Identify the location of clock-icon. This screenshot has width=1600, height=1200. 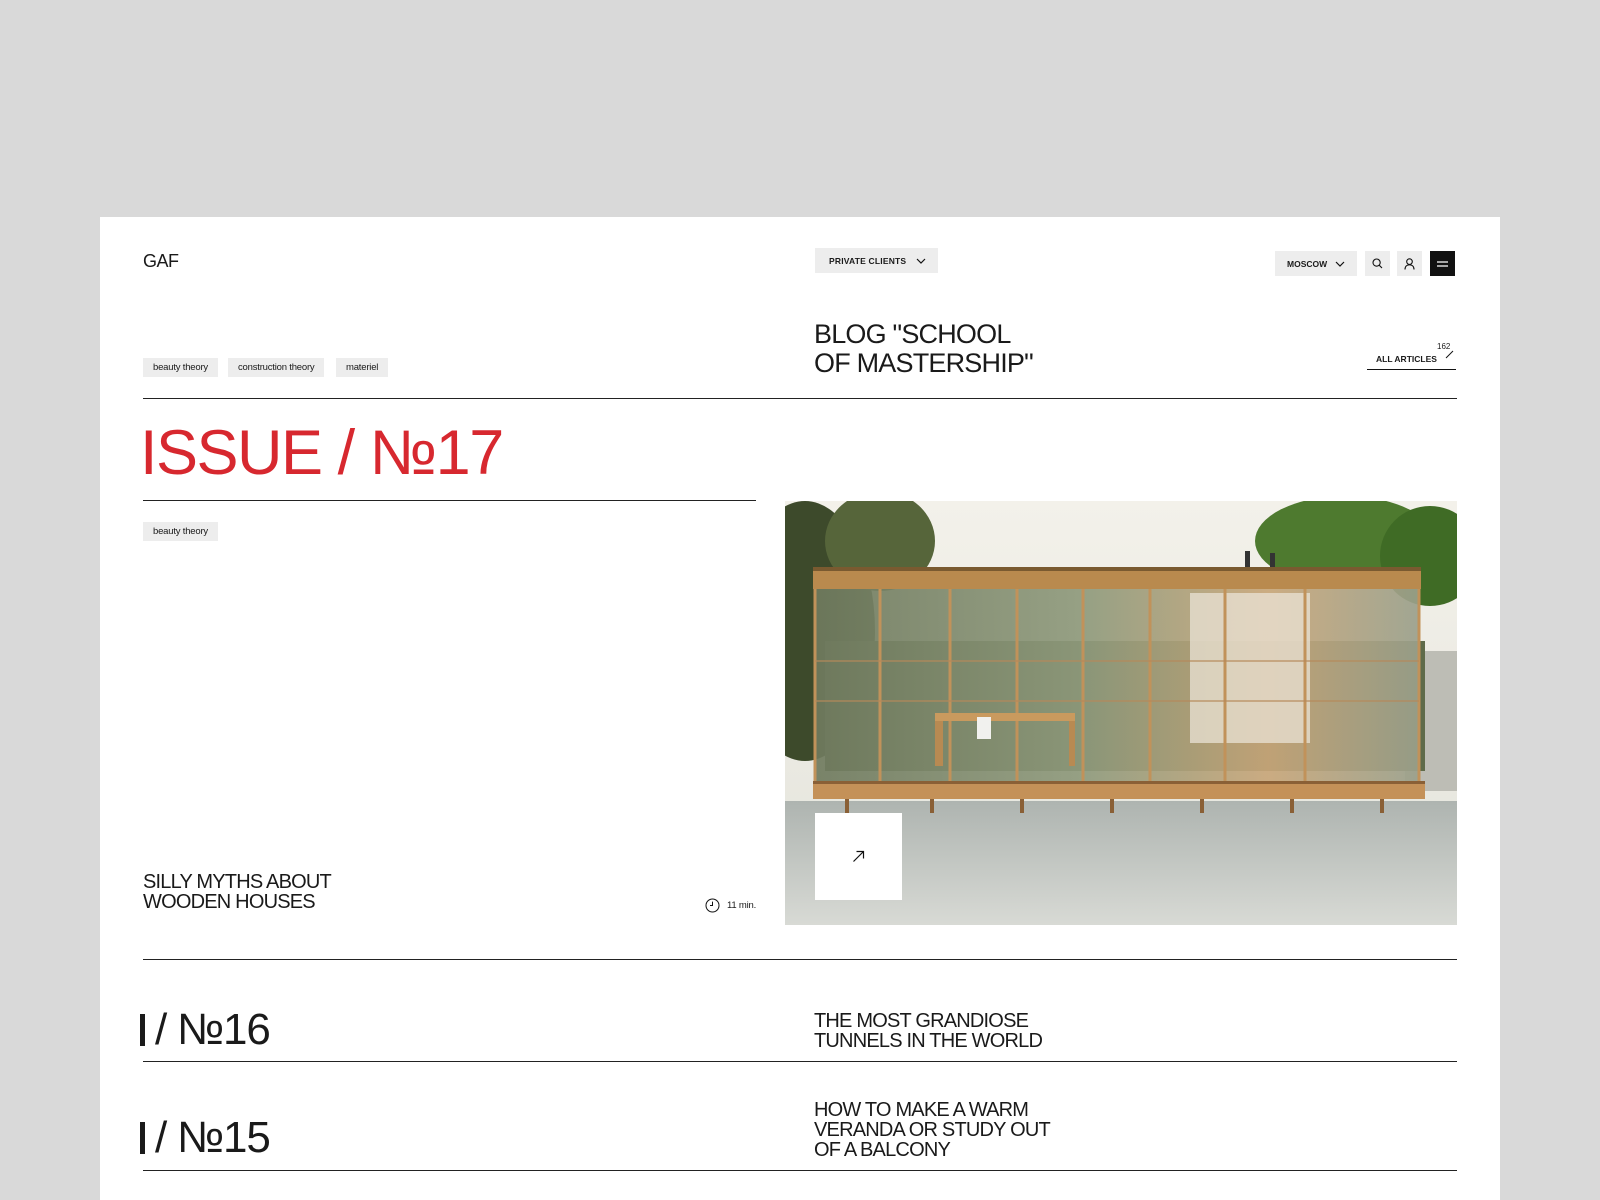
(712, 905).